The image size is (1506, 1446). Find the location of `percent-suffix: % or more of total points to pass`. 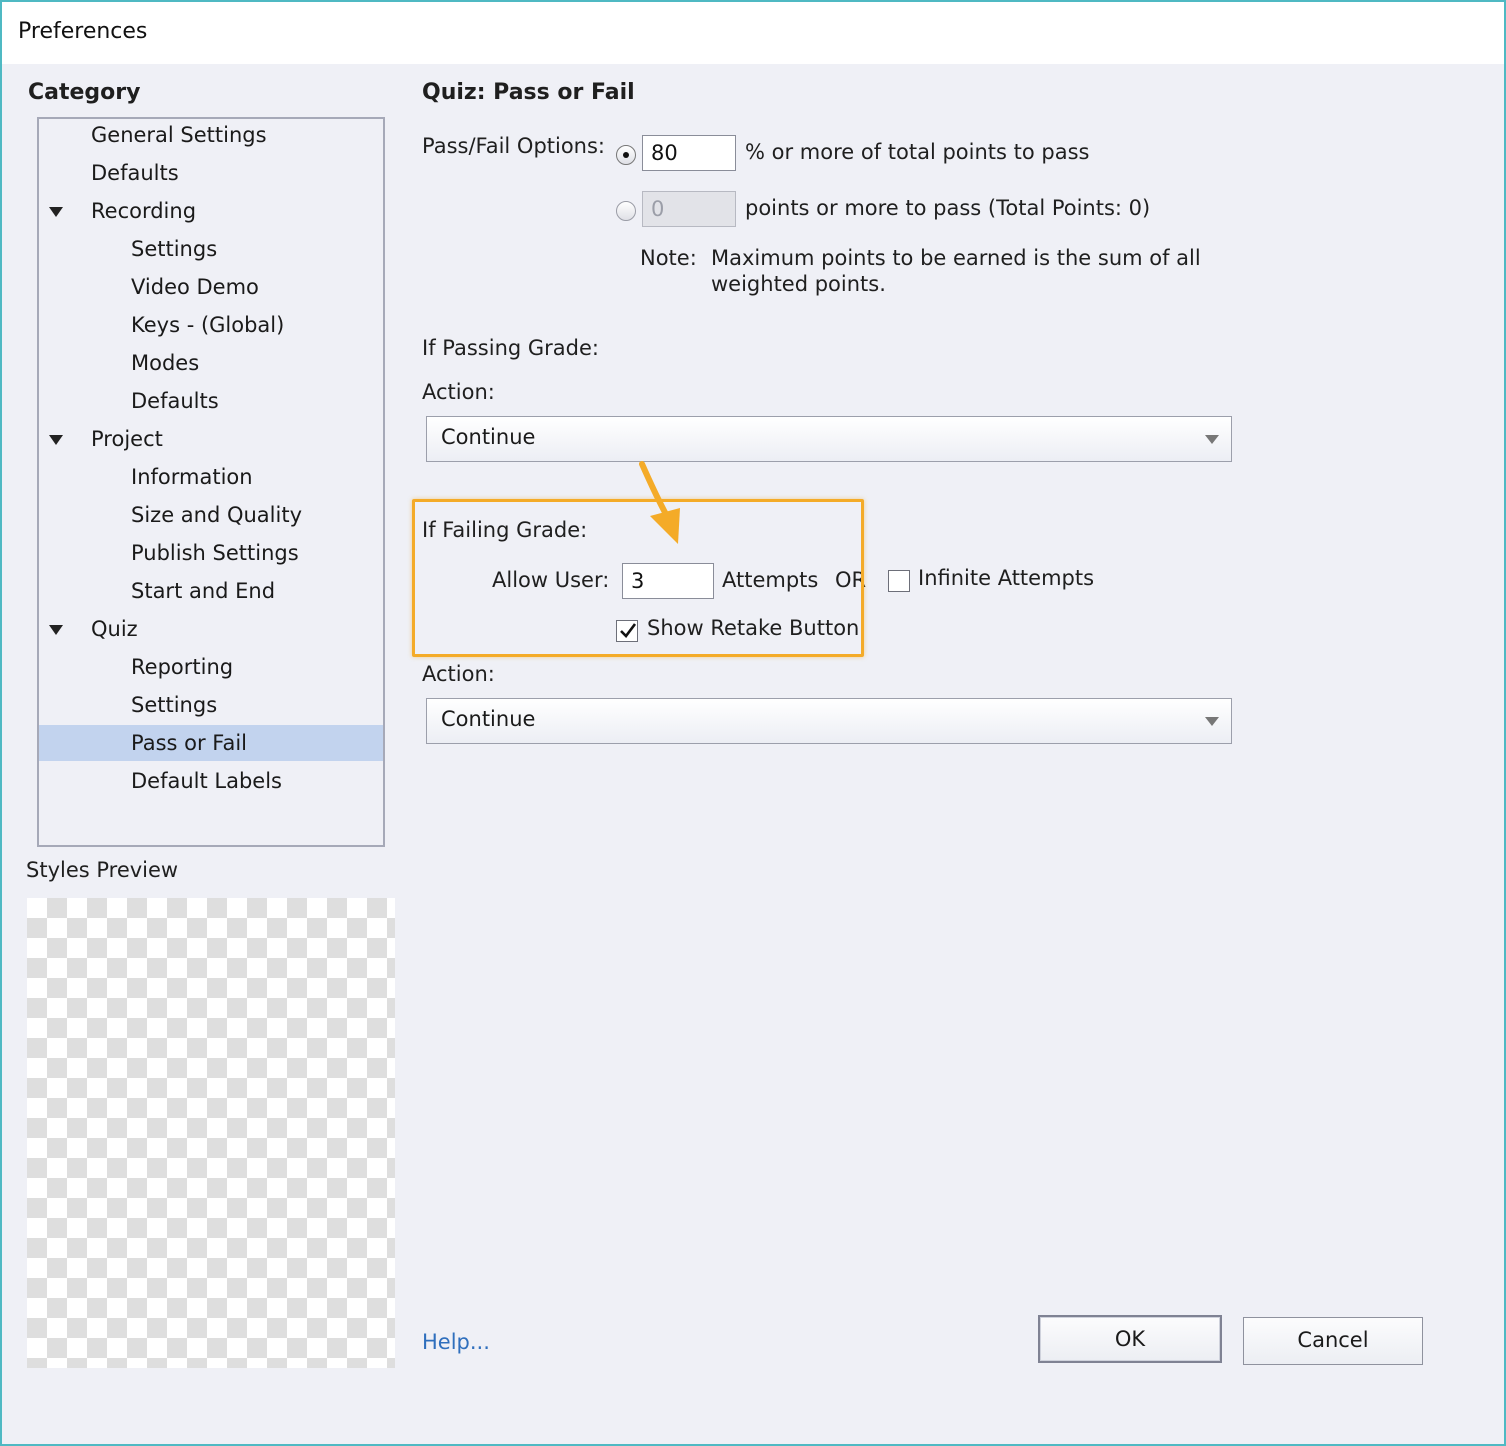

percent-suffix: % or more of total points to pass is located at coordinates (917, 152).